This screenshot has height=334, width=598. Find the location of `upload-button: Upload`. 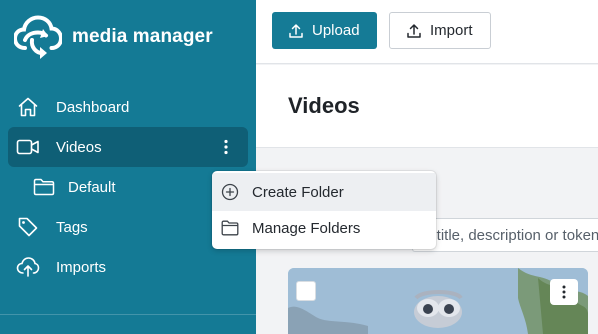

upload-button: Upload is located at coordinates (324, 30).